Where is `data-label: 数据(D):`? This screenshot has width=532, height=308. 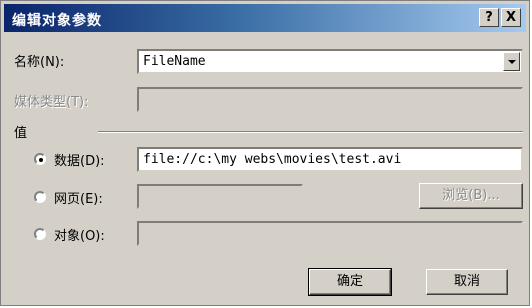
data-label: 数据(D): is located at coordinates (79, 161).